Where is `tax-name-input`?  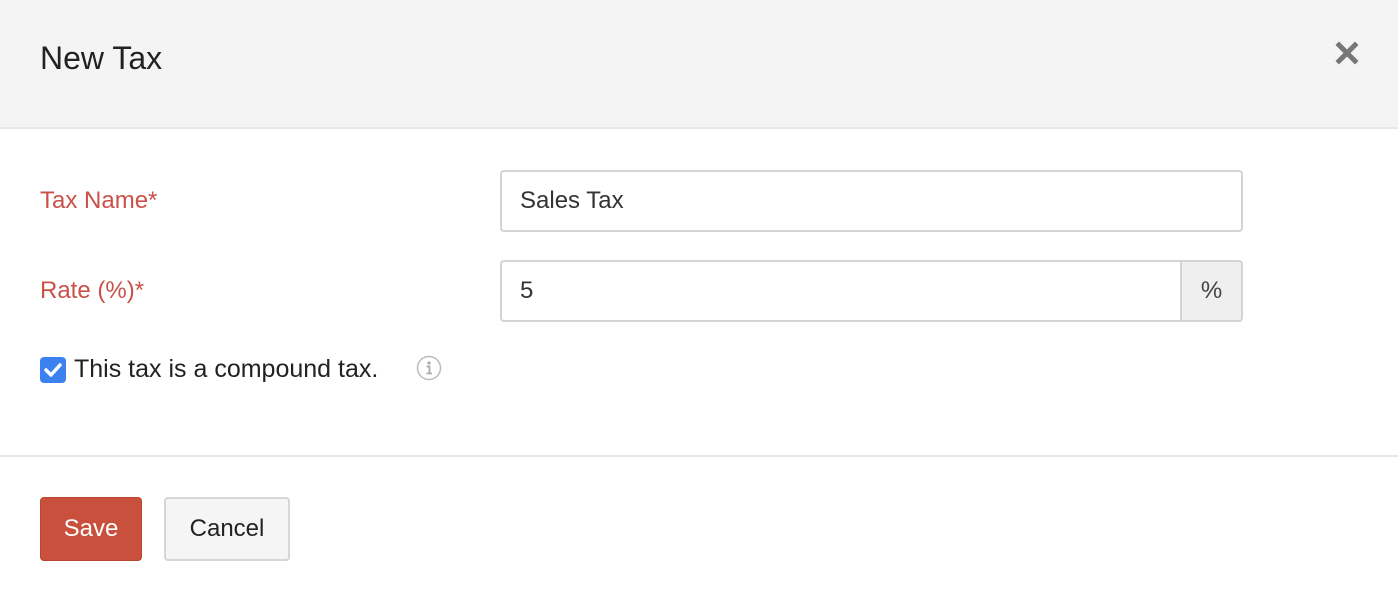 tax-name-input is located at coordinates (871, 201).